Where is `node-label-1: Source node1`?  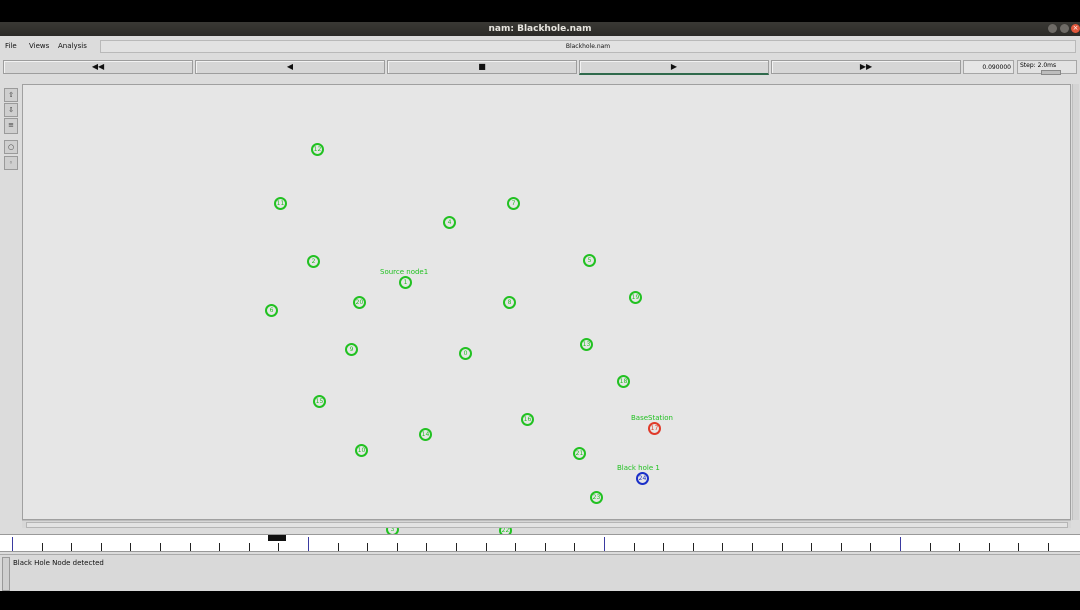
node-label-1: Source node1 is located at coordinates (404, 272).